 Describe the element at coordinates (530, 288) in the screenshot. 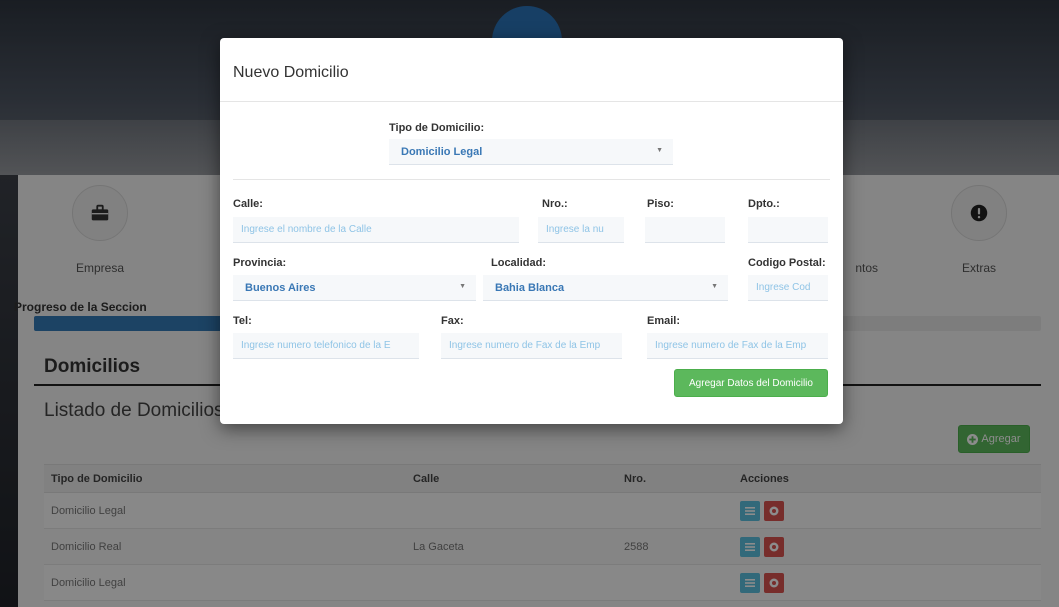

I see `localidad-select-value: Bahia Blanca` at that location.